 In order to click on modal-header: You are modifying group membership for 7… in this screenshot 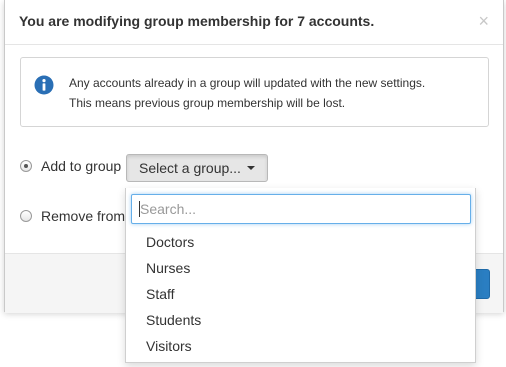, I will do `click(254, 22)`.